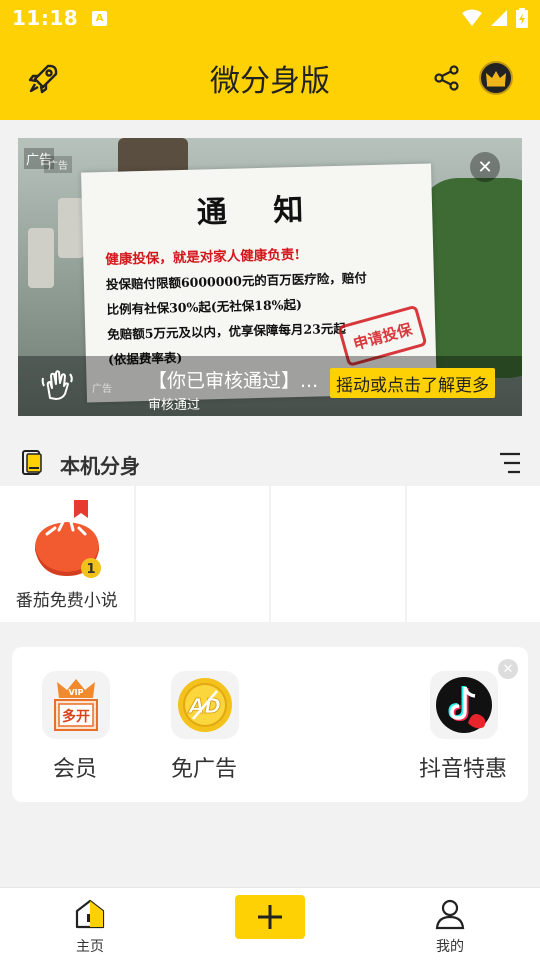  I want to click on shake-hand-icon, so click(57, 385).